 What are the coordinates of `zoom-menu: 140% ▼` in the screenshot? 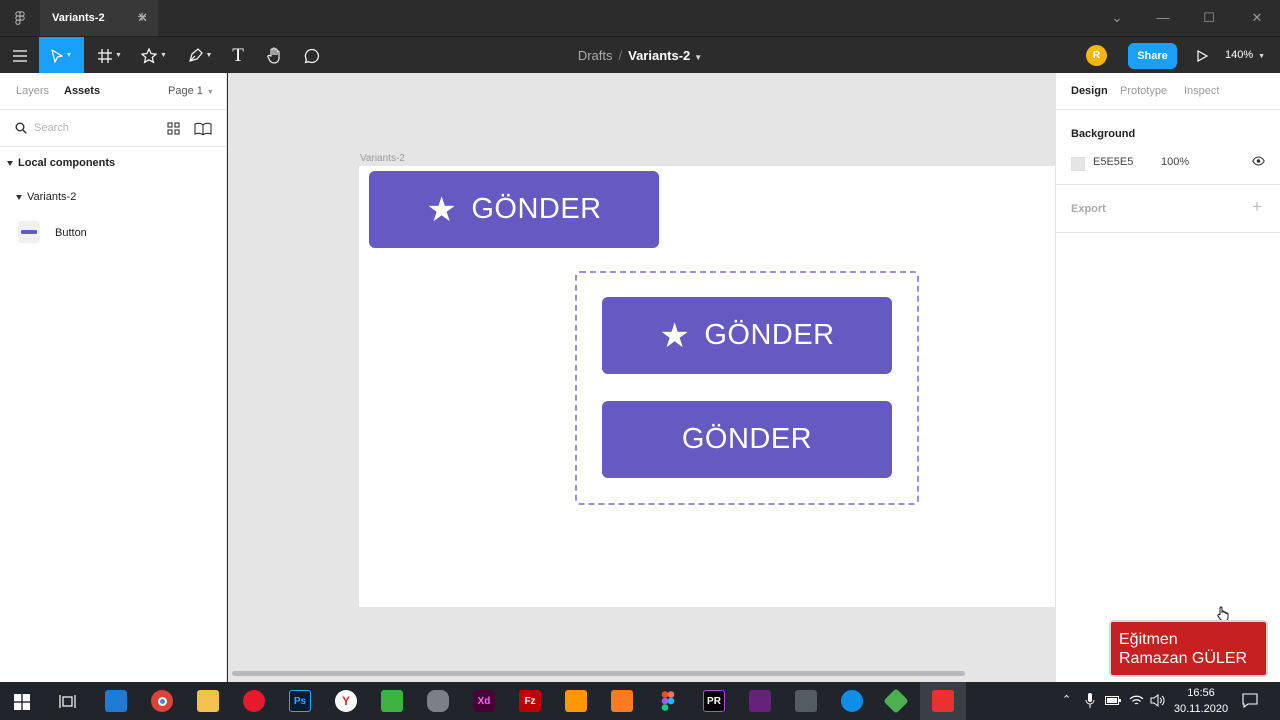 It's located at (1245, 55).